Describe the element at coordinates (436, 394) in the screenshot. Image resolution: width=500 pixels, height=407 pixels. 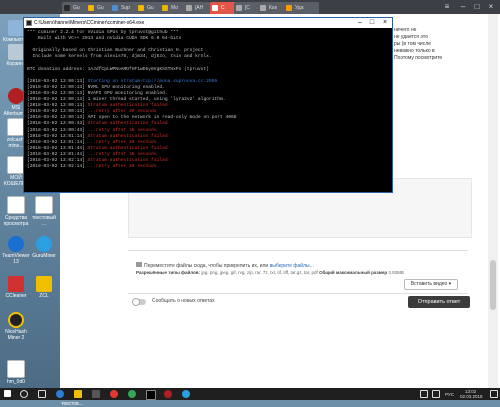
I see `volume-icon` at that location.